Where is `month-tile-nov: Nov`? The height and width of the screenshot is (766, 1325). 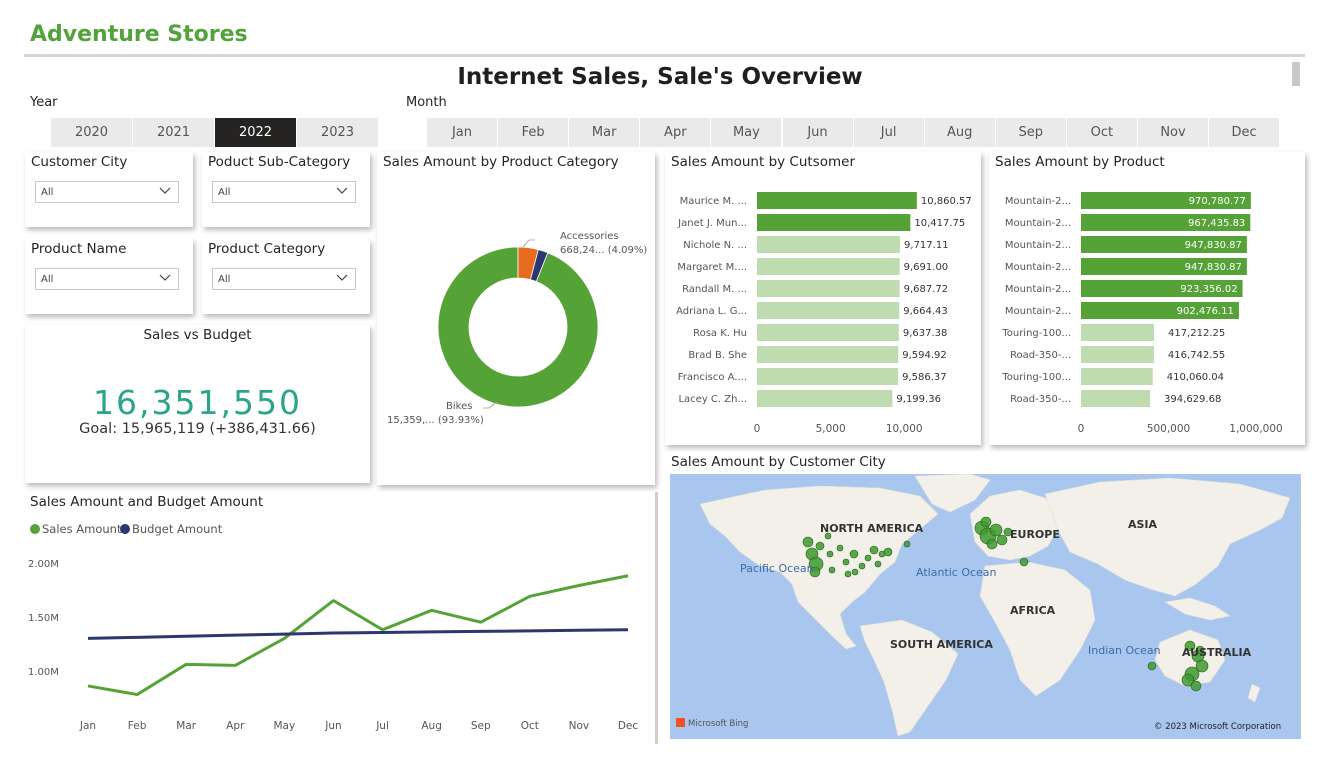
month-tile-nov: Nov is located at coordinates (1173, 132).